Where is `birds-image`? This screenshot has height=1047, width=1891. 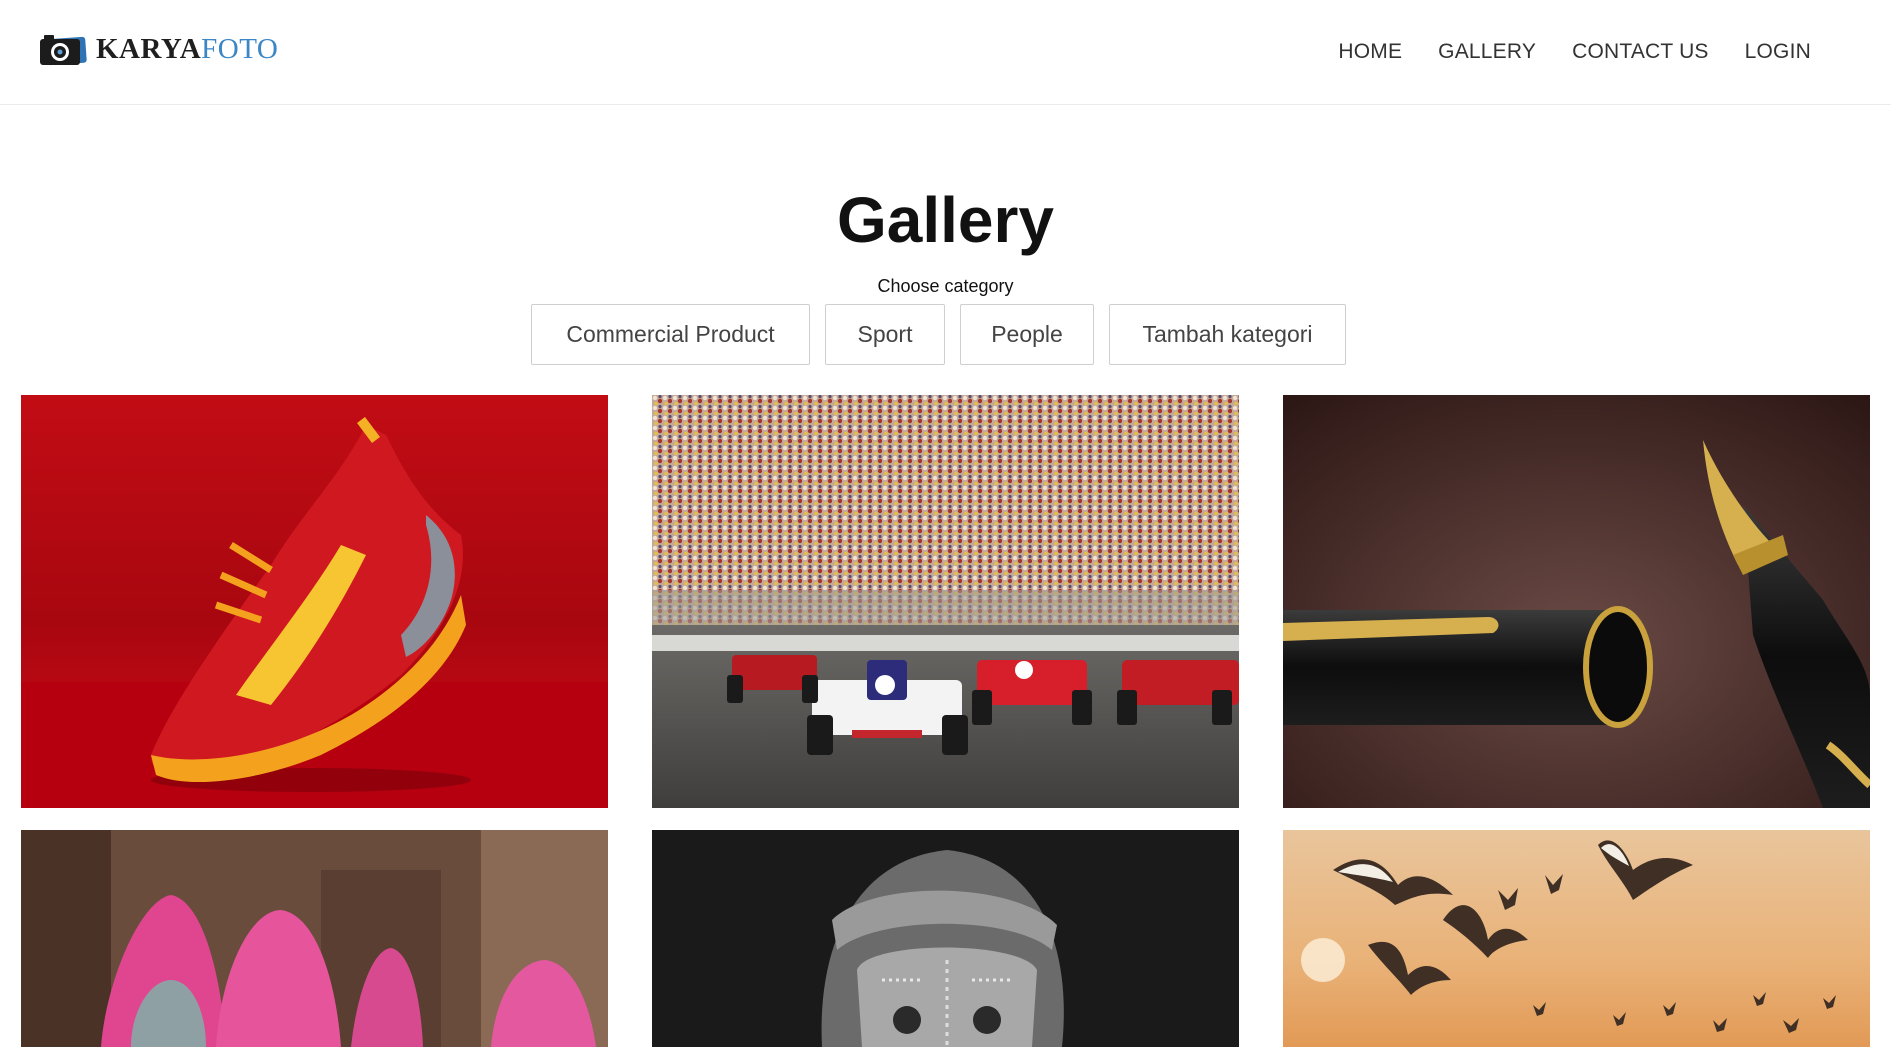
birds-image is located at coordinates (1576, 938).